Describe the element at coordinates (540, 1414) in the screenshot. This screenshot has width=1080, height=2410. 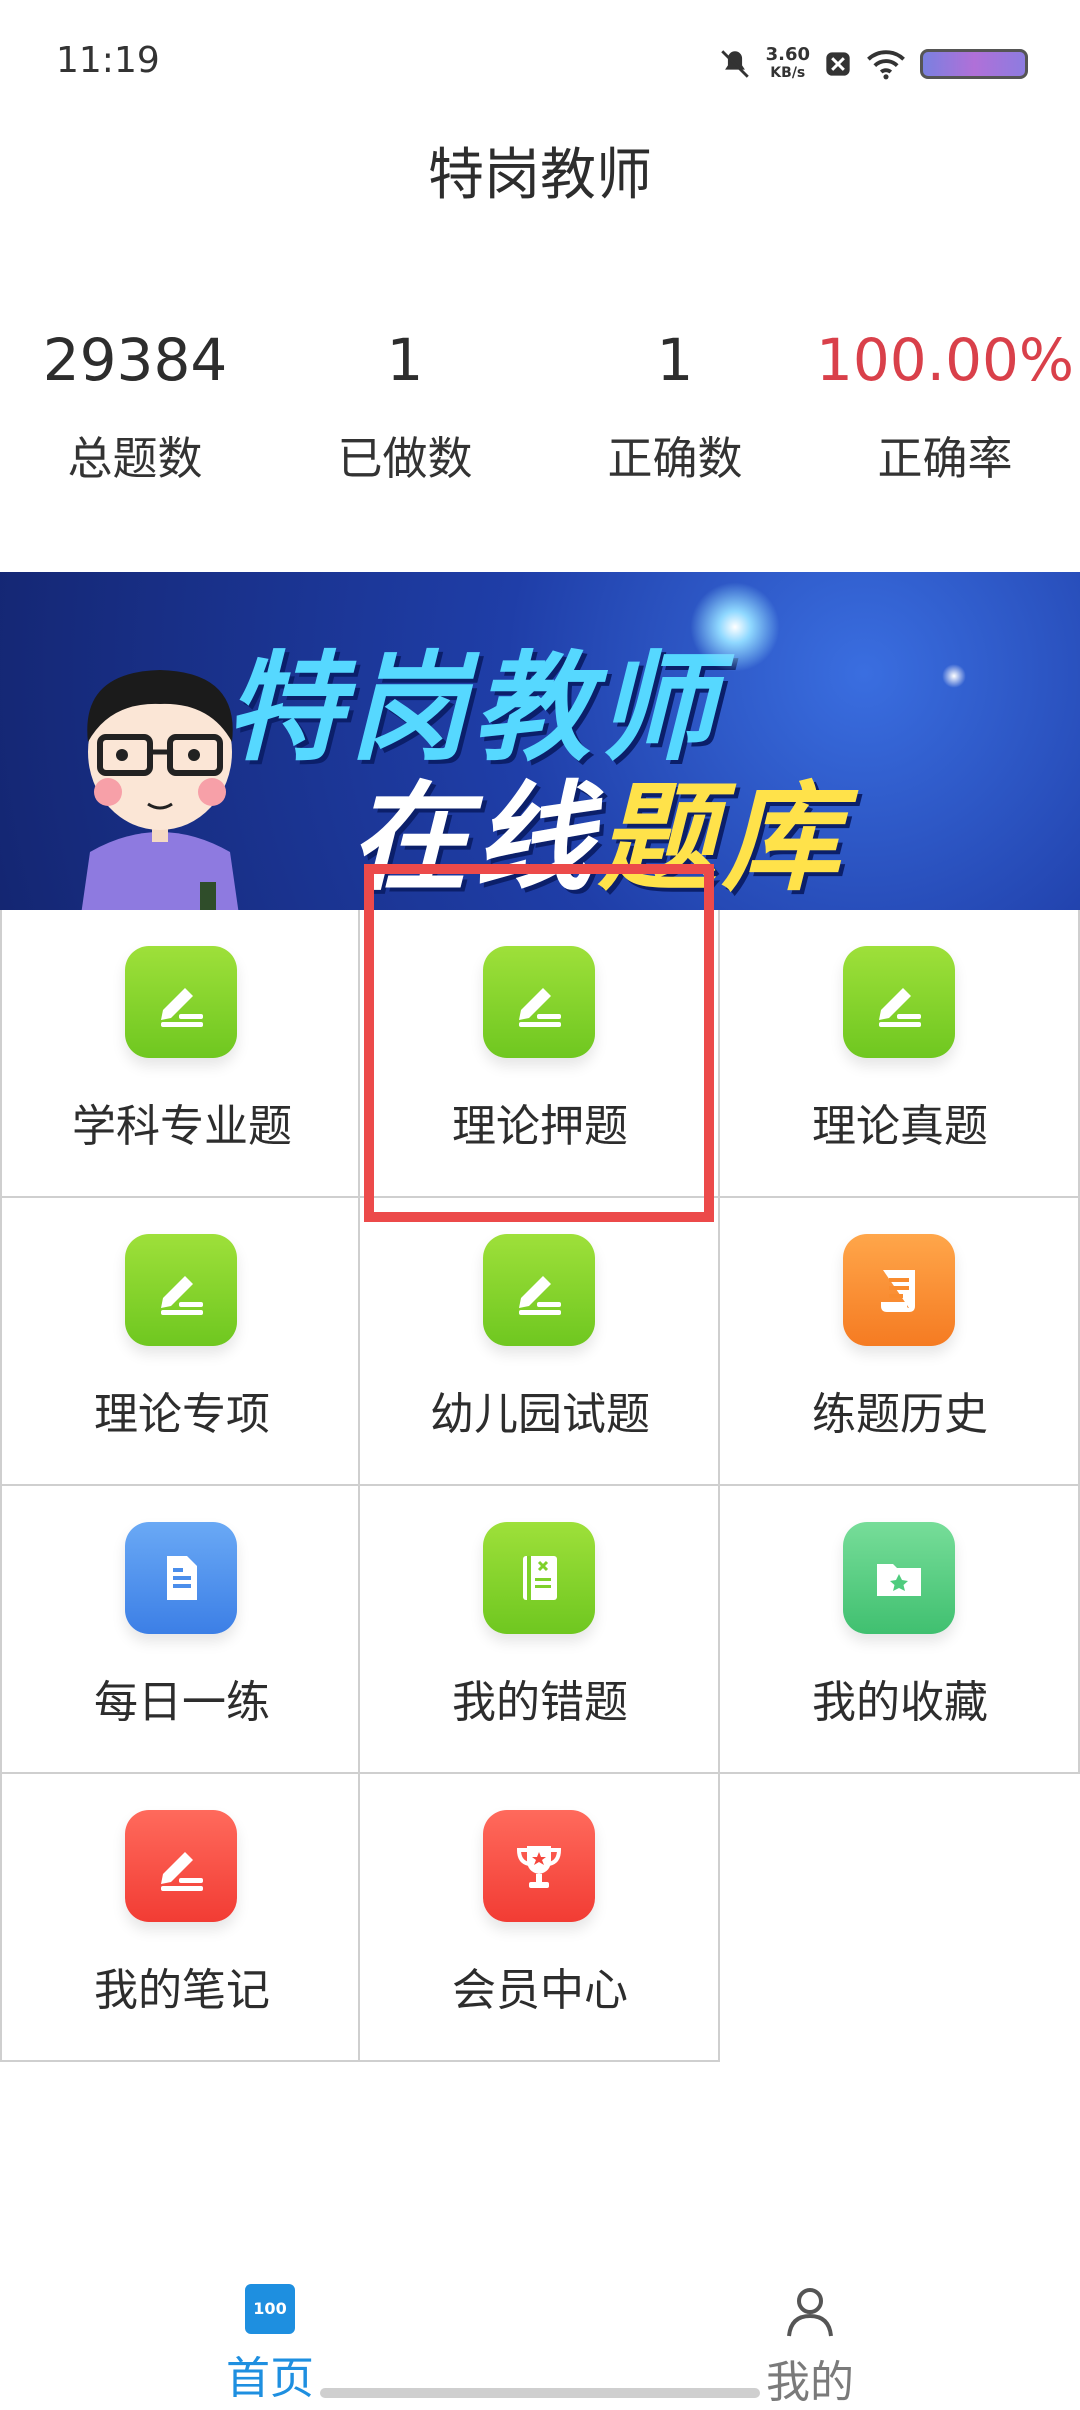
I see `grid-item-label: 幼儿园试题` at that location.